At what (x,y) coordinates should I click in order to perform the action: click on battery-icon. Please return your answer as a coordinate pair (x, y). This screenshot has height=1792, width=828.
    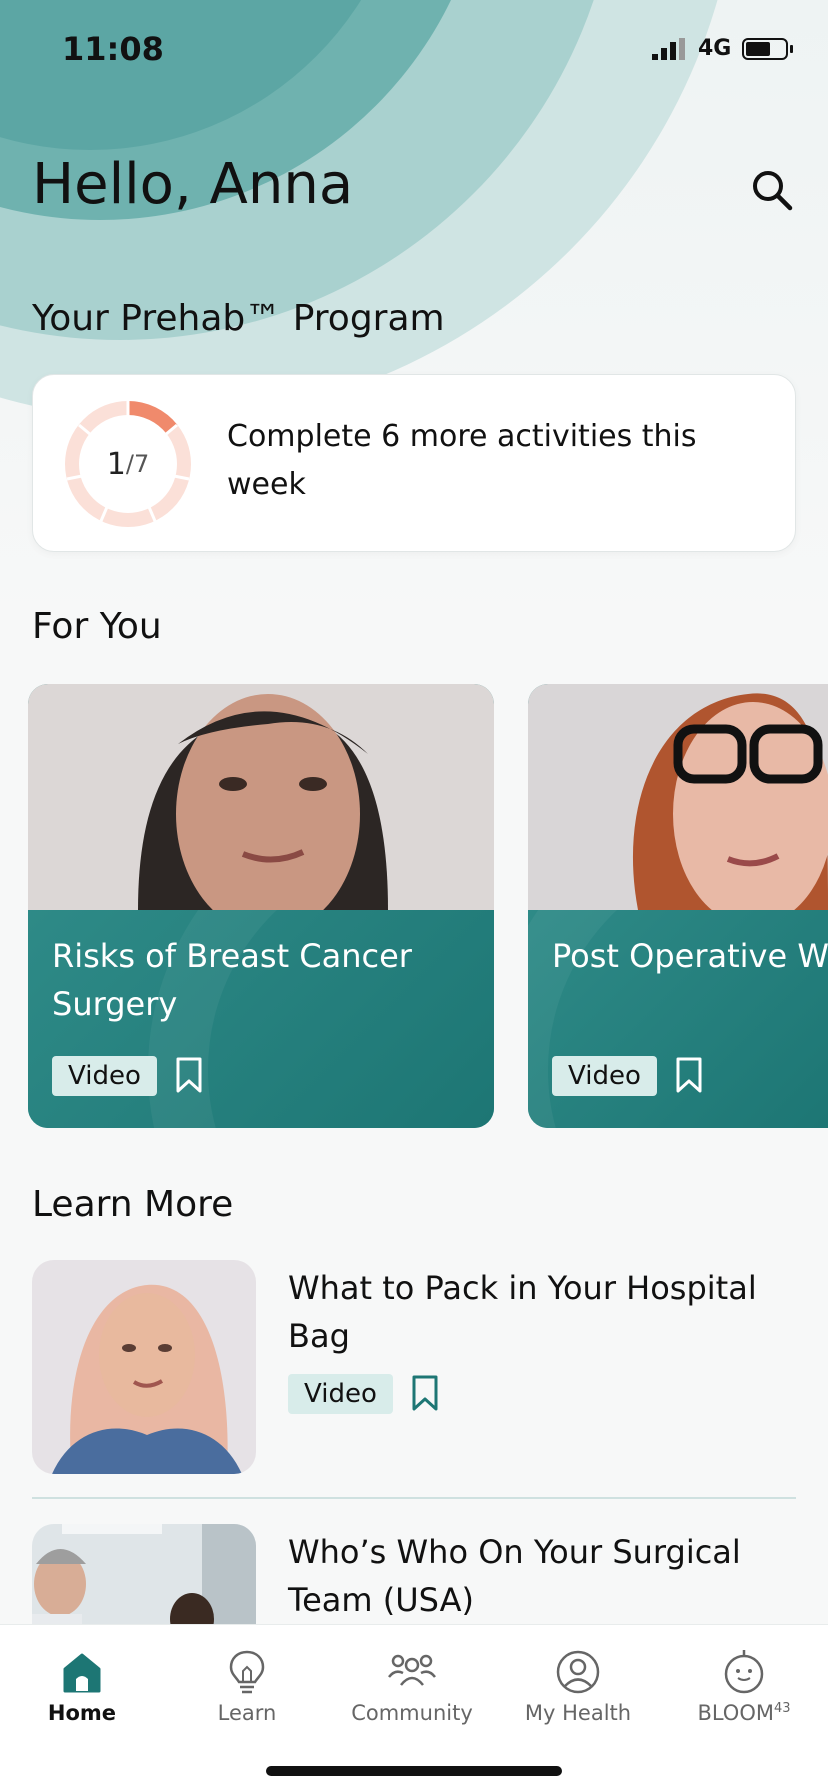
    Looking at the image, I should click on (767, 49).